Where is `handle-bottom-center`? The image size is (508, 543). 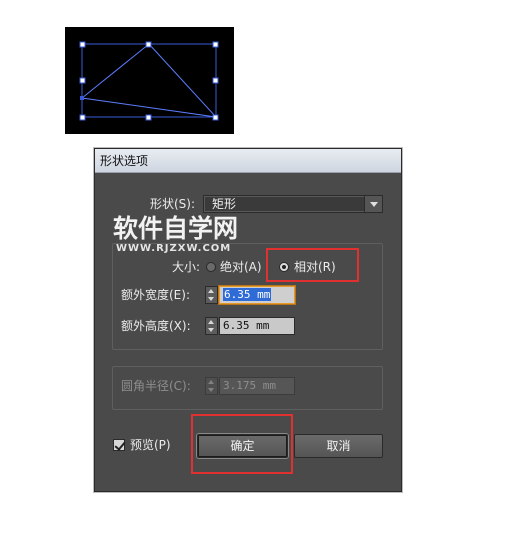 handle-bottom-center is located at coordinates (148, 117).